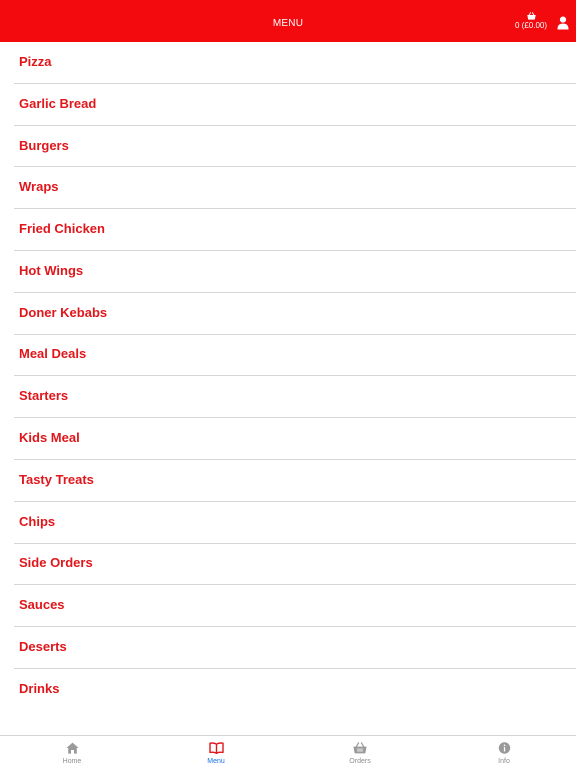 This screenshot has width=576, height=768. What do you see at coordinates (42, 605) in the screenshot?
I see `menu-item-label: Sauces` at bounding box center [42, 605].